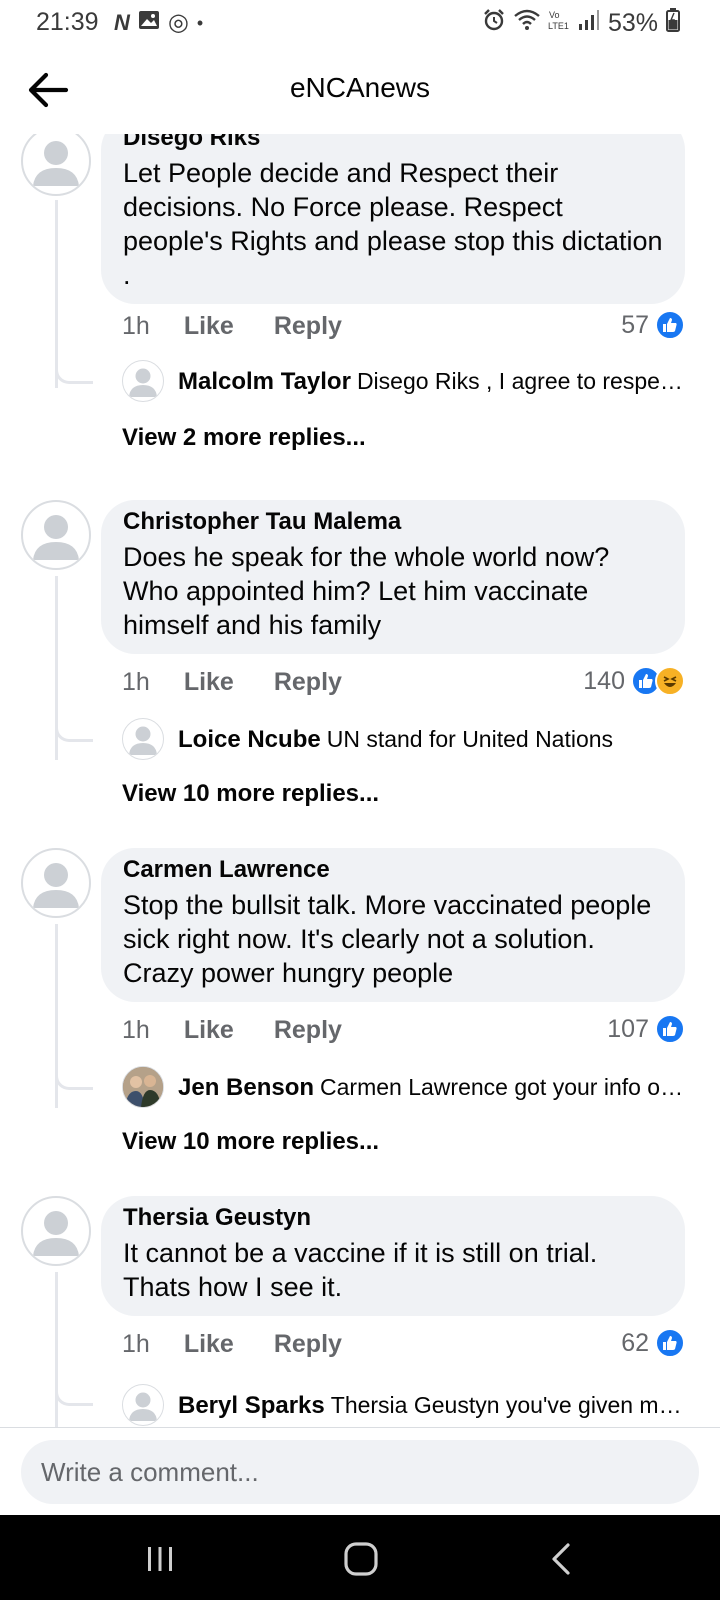 Image resolution: width=720 pixels, height=1600 pixels. Describe the element at coordinates (122, 22) in the screenshot. I see `netflix-icon: N` at that location.